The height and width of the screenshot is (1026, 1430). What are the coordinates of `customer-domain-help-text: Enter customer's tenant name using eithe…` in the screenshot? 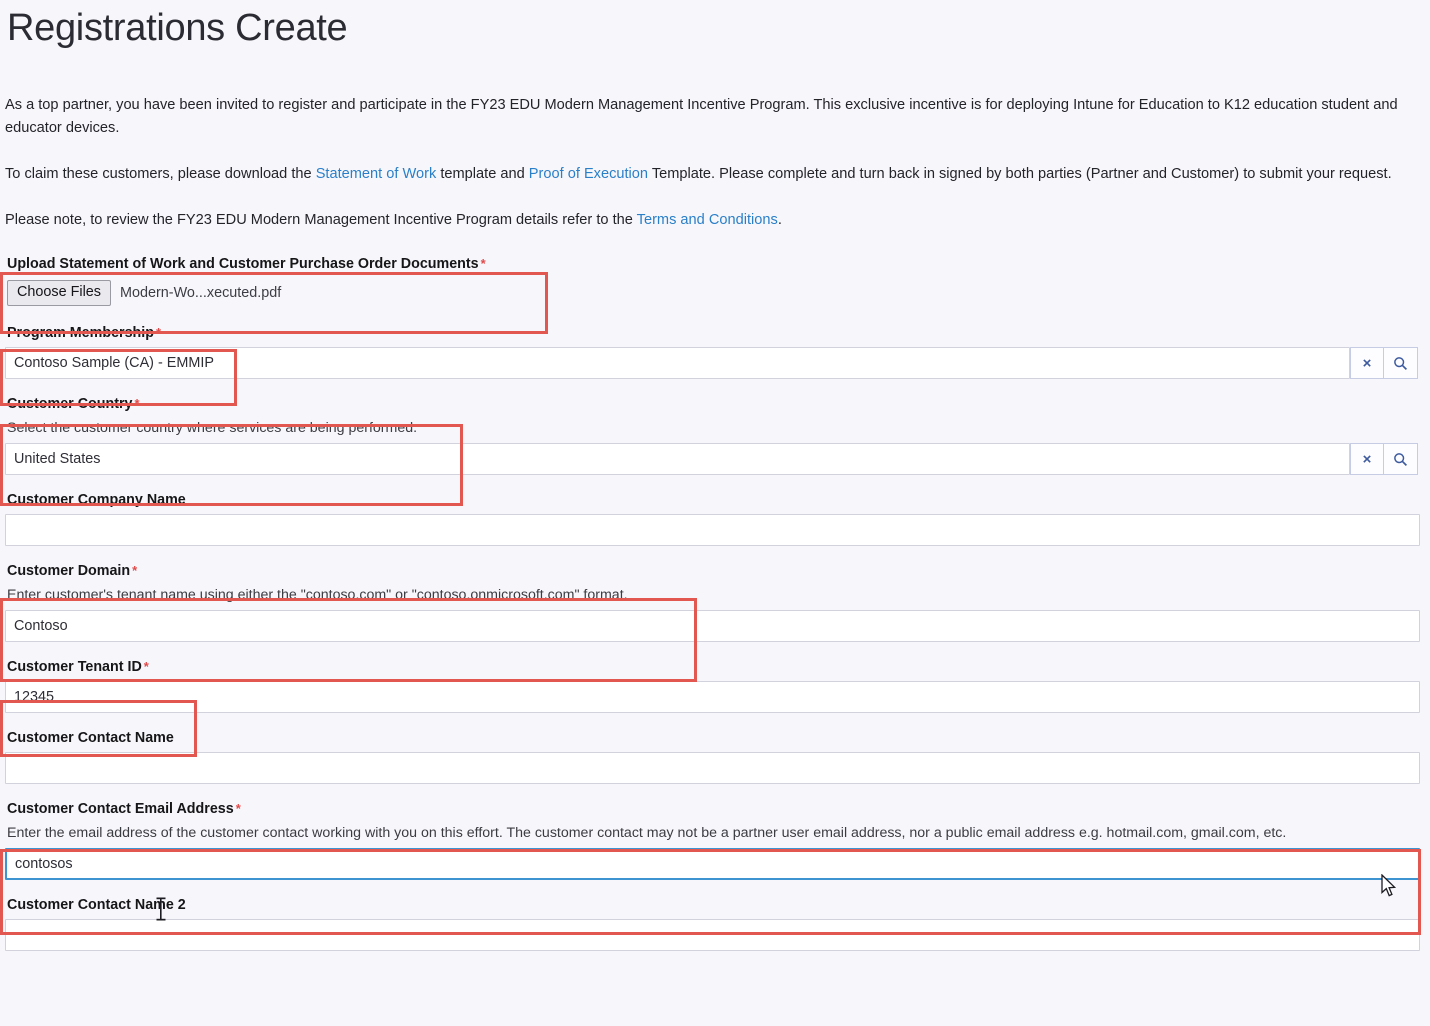 It's located at (317, 595).